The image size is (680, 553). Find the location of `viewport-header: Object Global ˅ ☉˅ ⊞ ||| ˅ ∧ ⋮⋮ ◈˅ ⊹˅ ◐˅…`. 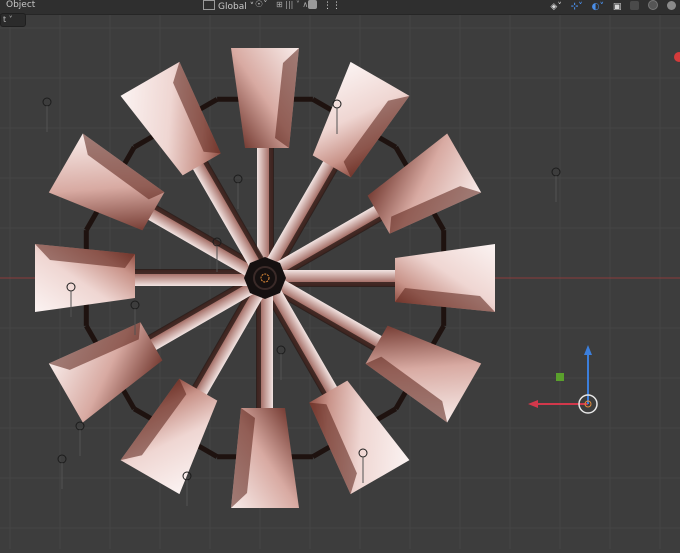

viewport-header: Object Global ˅ ☉˅ ⊞ ||| ˅ ∧ ⋮⋮ ◈˅ ⊹˅ ◐˅… is located at coordinates (340, 7).